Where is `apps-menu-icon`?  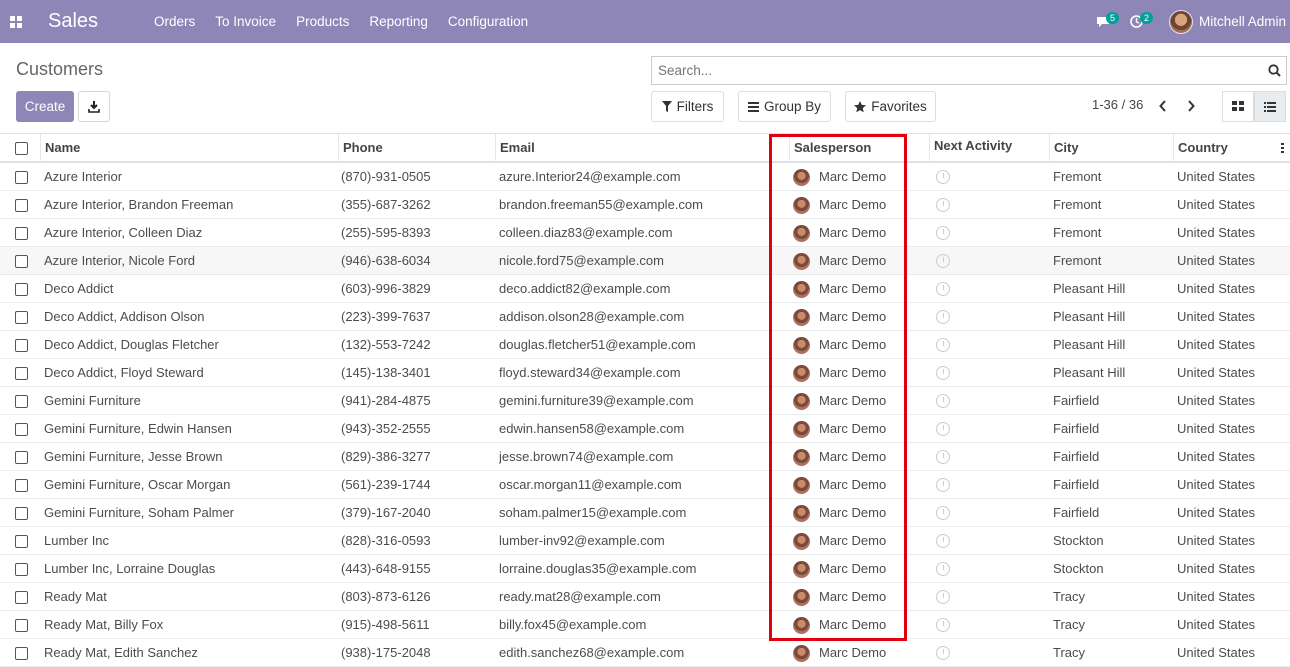 apps-menu-icon is located at coordinates (16, 21).